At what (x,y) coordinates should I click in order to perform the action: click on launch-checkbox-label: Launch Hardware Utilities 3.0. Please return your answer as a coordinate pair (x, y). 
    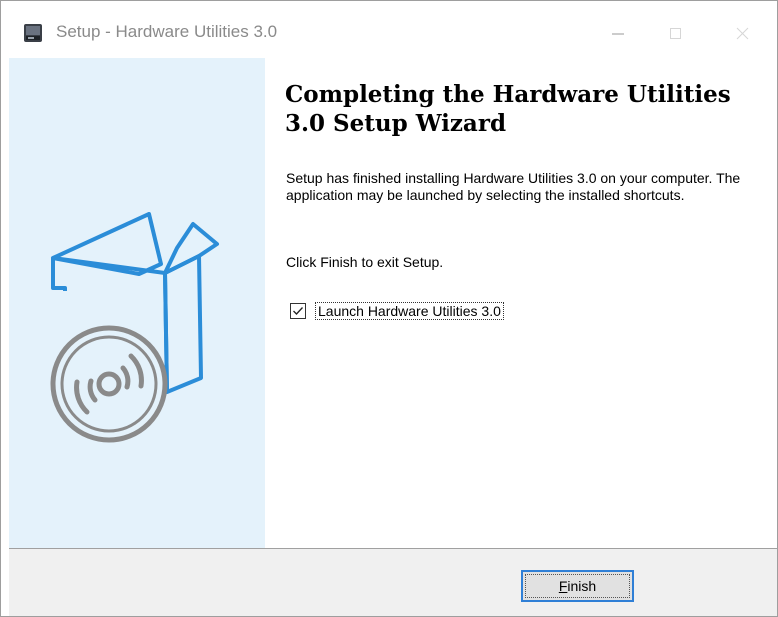
    Looking at the image, I should click on (409, 311).